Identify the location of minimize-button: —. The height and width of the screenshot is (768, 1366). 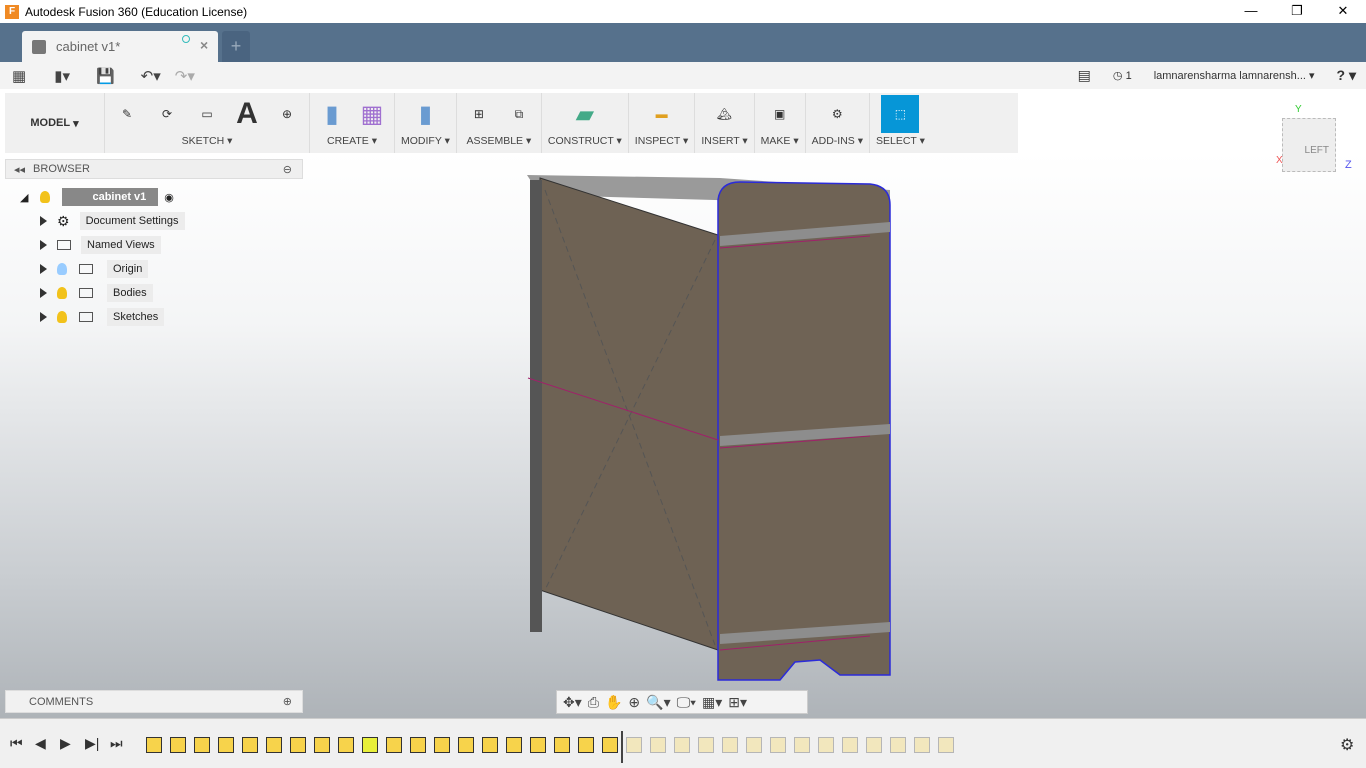
(1251, 11).